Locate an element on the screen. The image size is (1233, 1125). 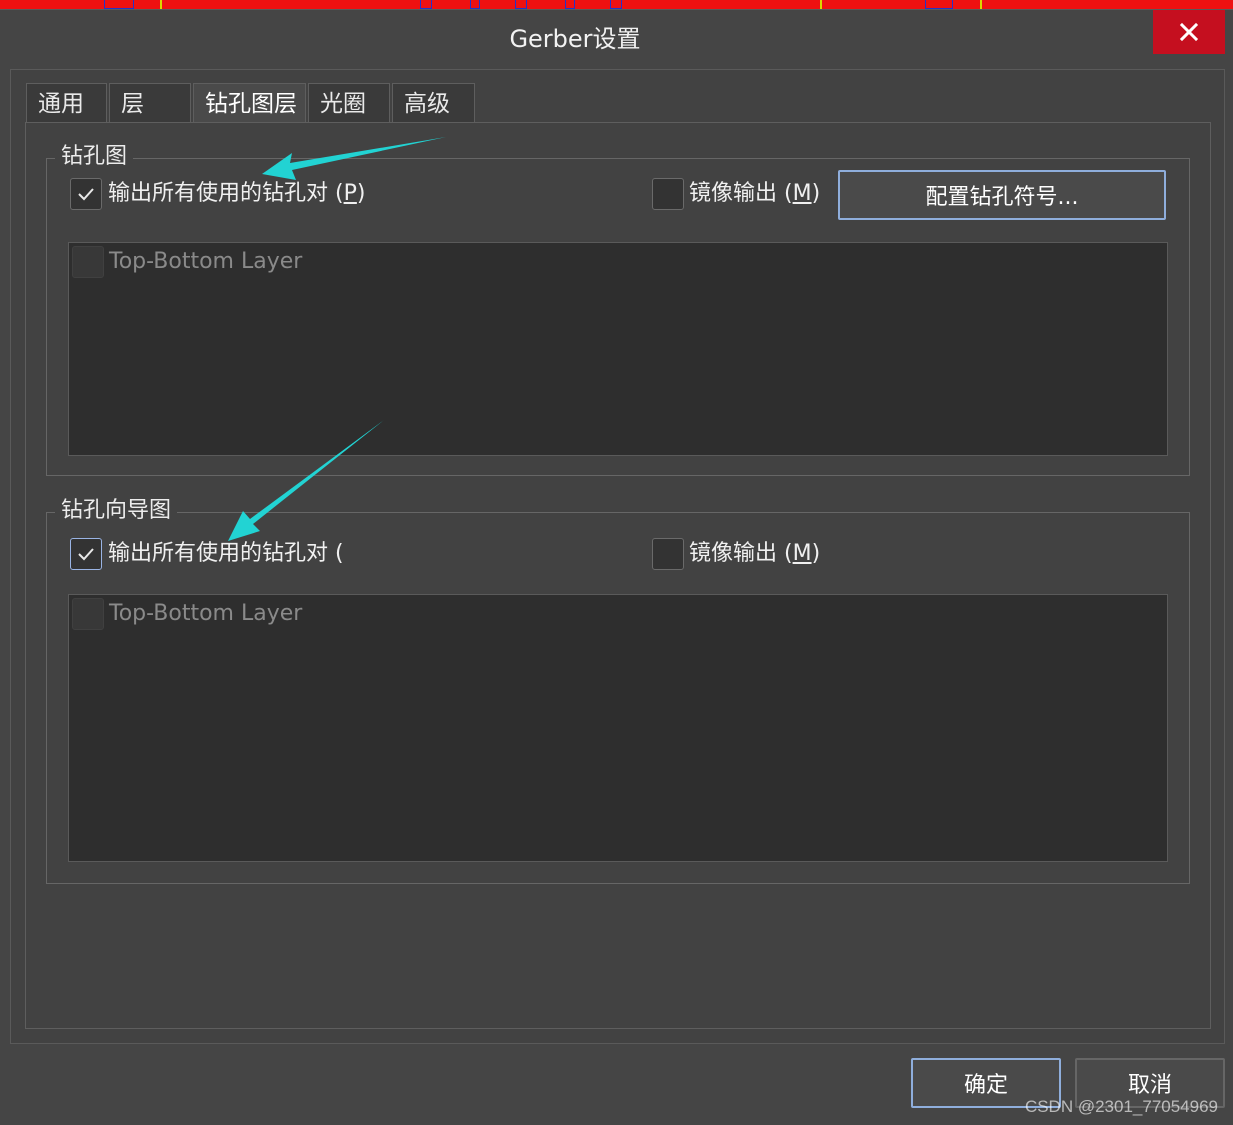
tab-drill-drawing: 钻孔图层 is located at coordinates (249, 103).